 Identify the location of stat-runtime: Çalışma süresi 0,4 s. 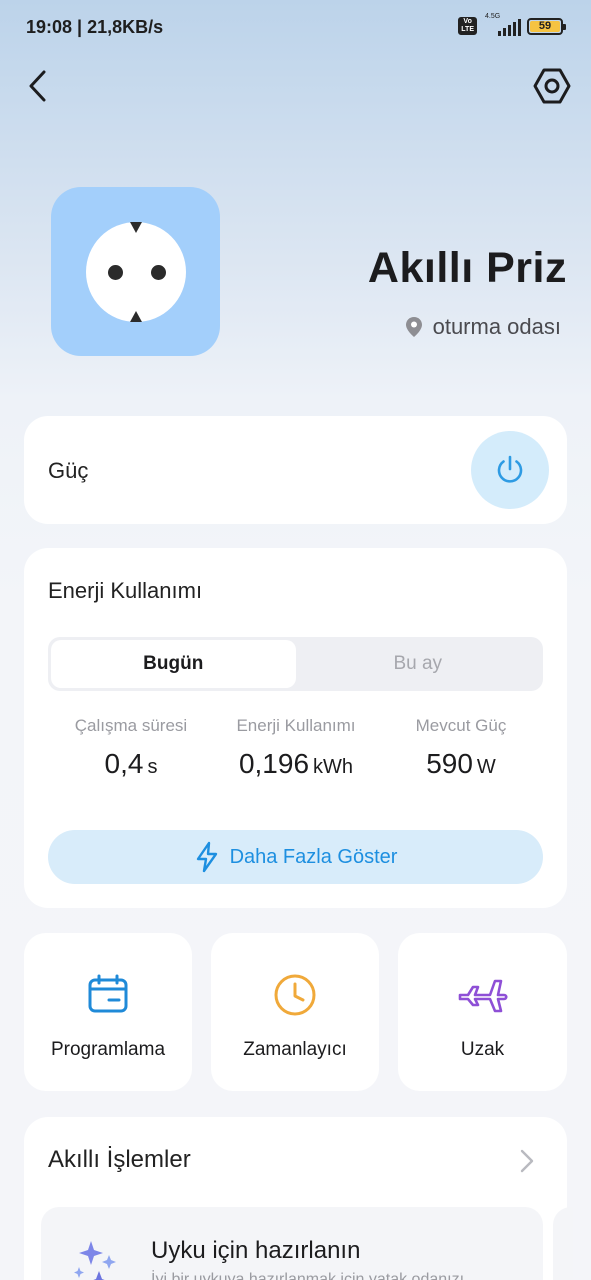
(131, 748).